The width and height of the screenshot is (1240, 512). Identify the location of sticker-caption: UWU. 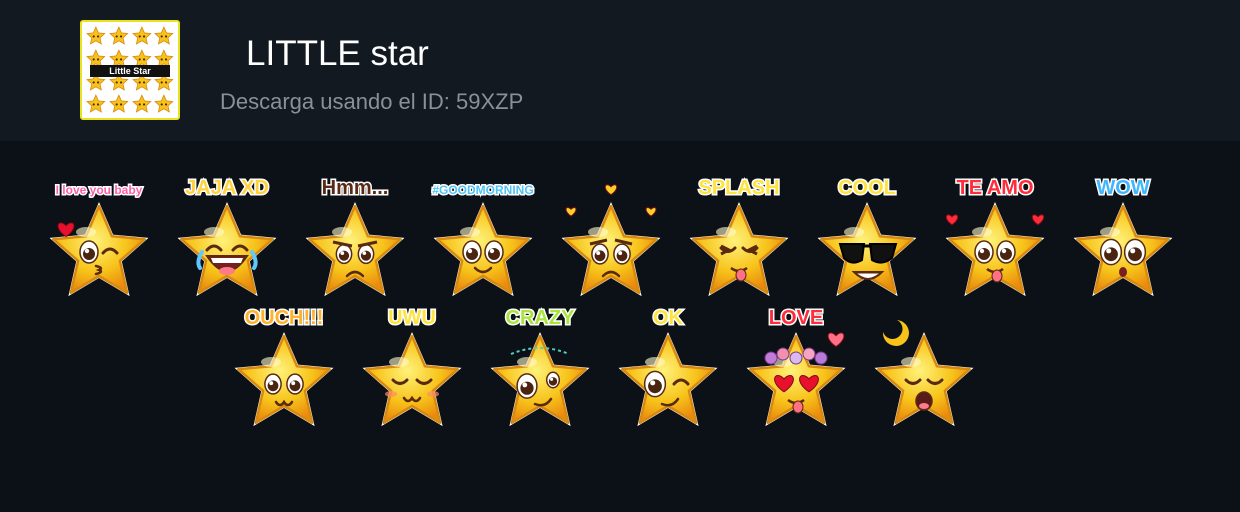
(412, 318).